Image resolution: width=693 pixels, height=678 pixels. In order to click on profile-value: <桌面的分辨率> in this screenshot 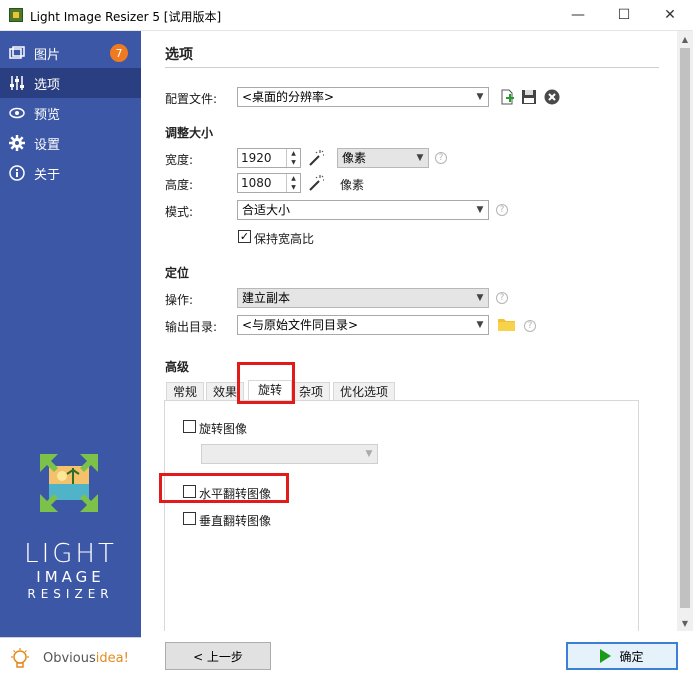, I will do `click(288, 97)`.